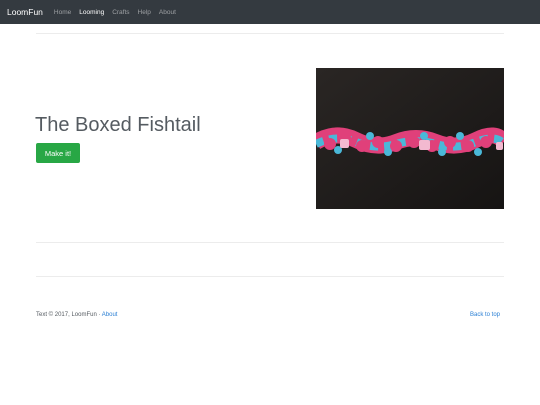  What do you see at coordinates (118, 125) in the screenshot?
I see `page-title: The Boxed Fishtail` at bounding box center [118, 125].